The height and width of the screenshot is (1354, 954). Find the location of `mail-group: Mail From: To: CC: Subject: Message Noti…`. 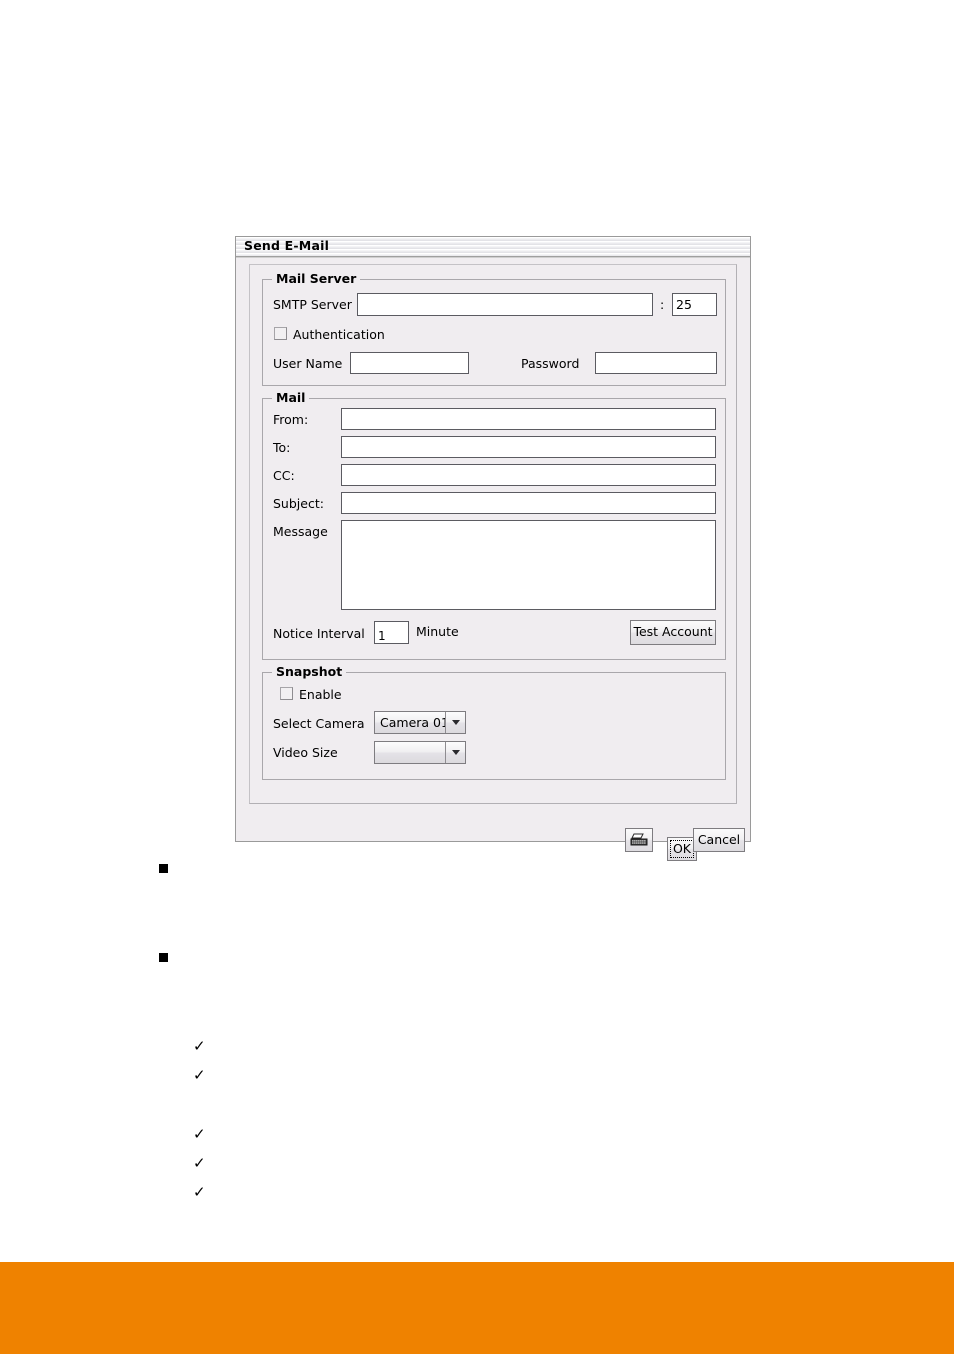

mail-group: Mail From: To: CC: Subject: Message Noti… is located at coordinates (494, 525).